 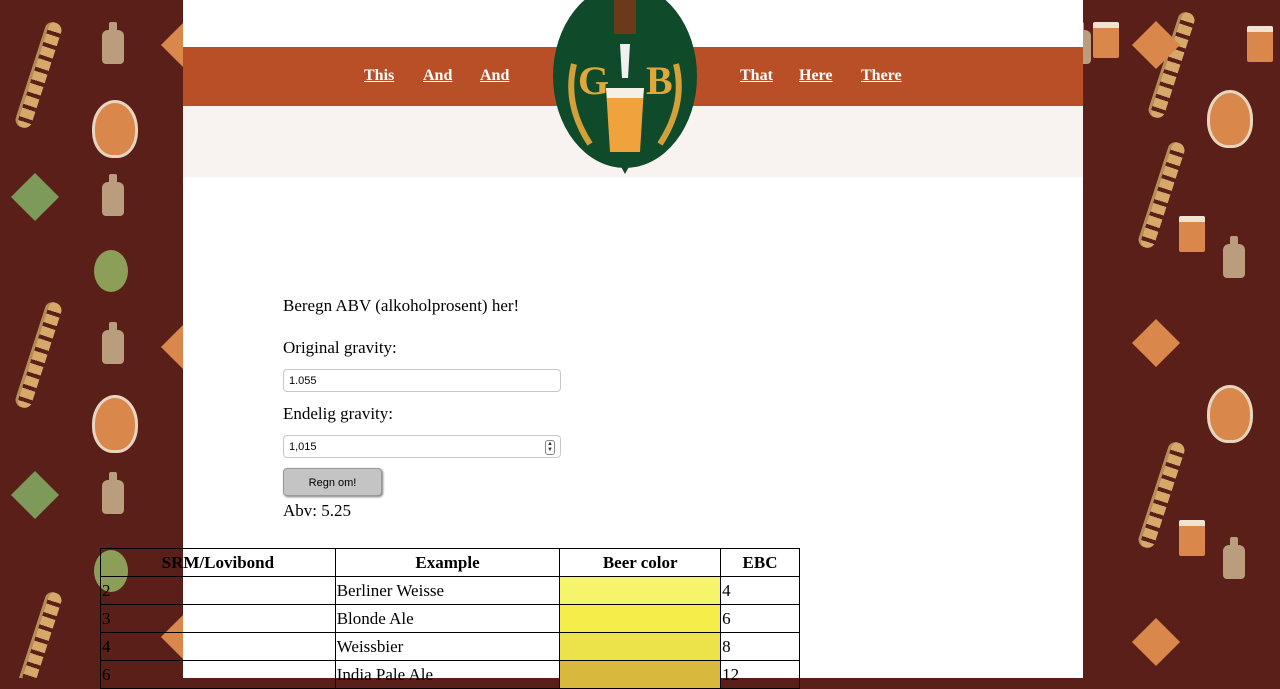 What do you see at coordinates (494, 76) in the screenshot?
I see `nav-link-and-2: And` at bounding box center [494, 76].